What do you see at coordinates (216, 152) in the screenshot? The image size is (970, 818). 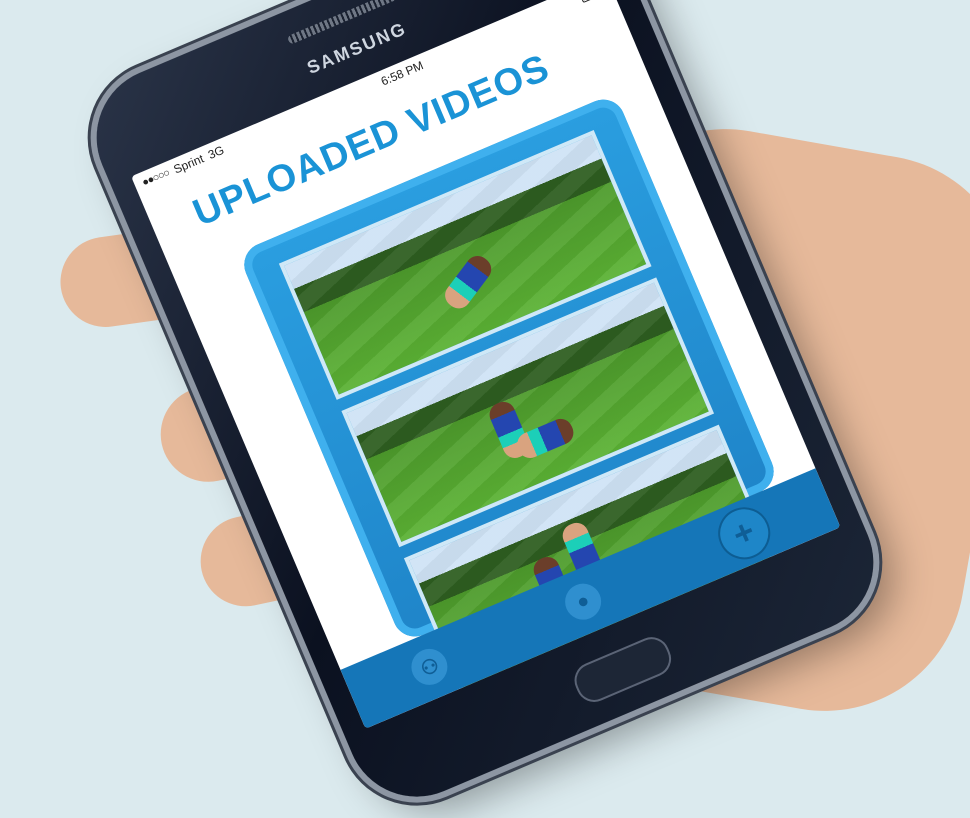 I see `network-label: 3G` at bounding box center [216, 152].